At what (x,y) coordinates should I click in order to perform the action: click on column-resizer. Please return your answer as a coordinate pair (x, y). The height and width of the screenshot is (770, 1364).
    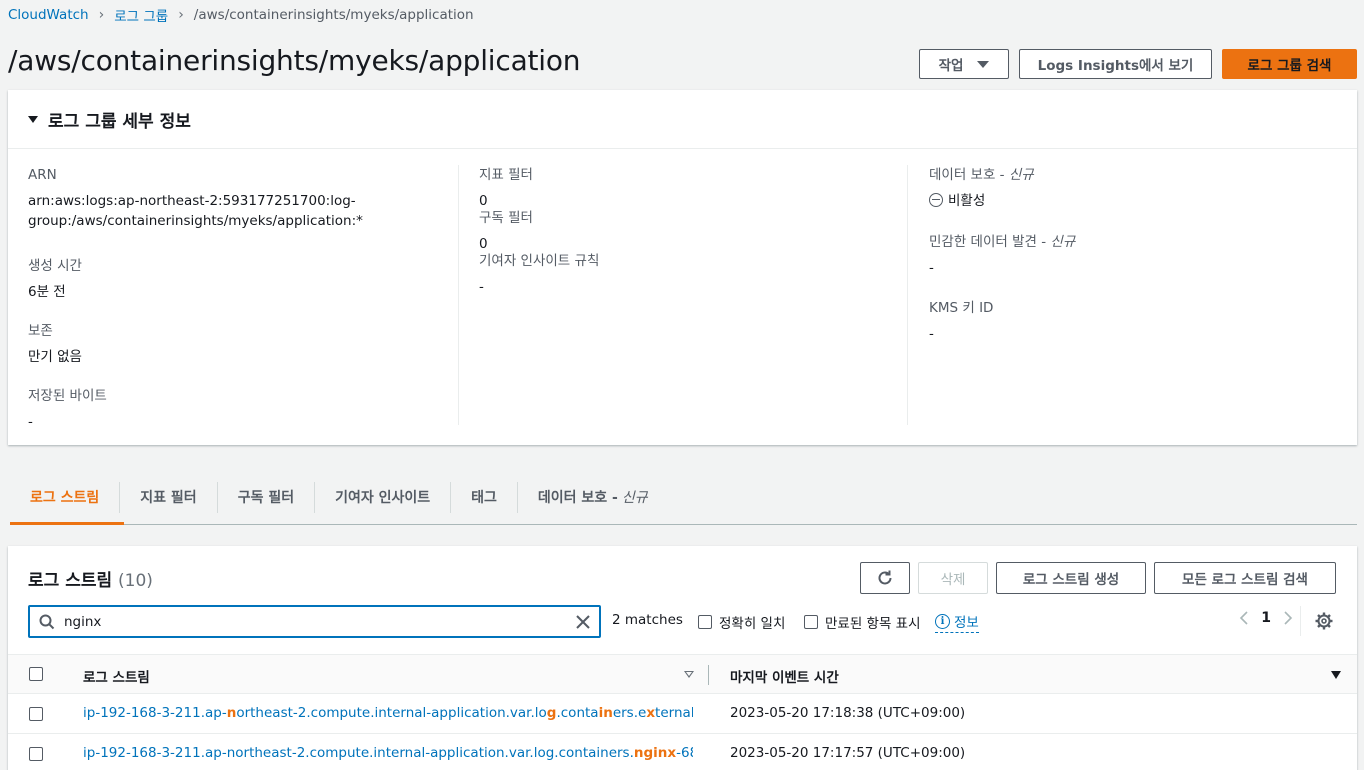
    Looking at the image, I should click on (708, 675).